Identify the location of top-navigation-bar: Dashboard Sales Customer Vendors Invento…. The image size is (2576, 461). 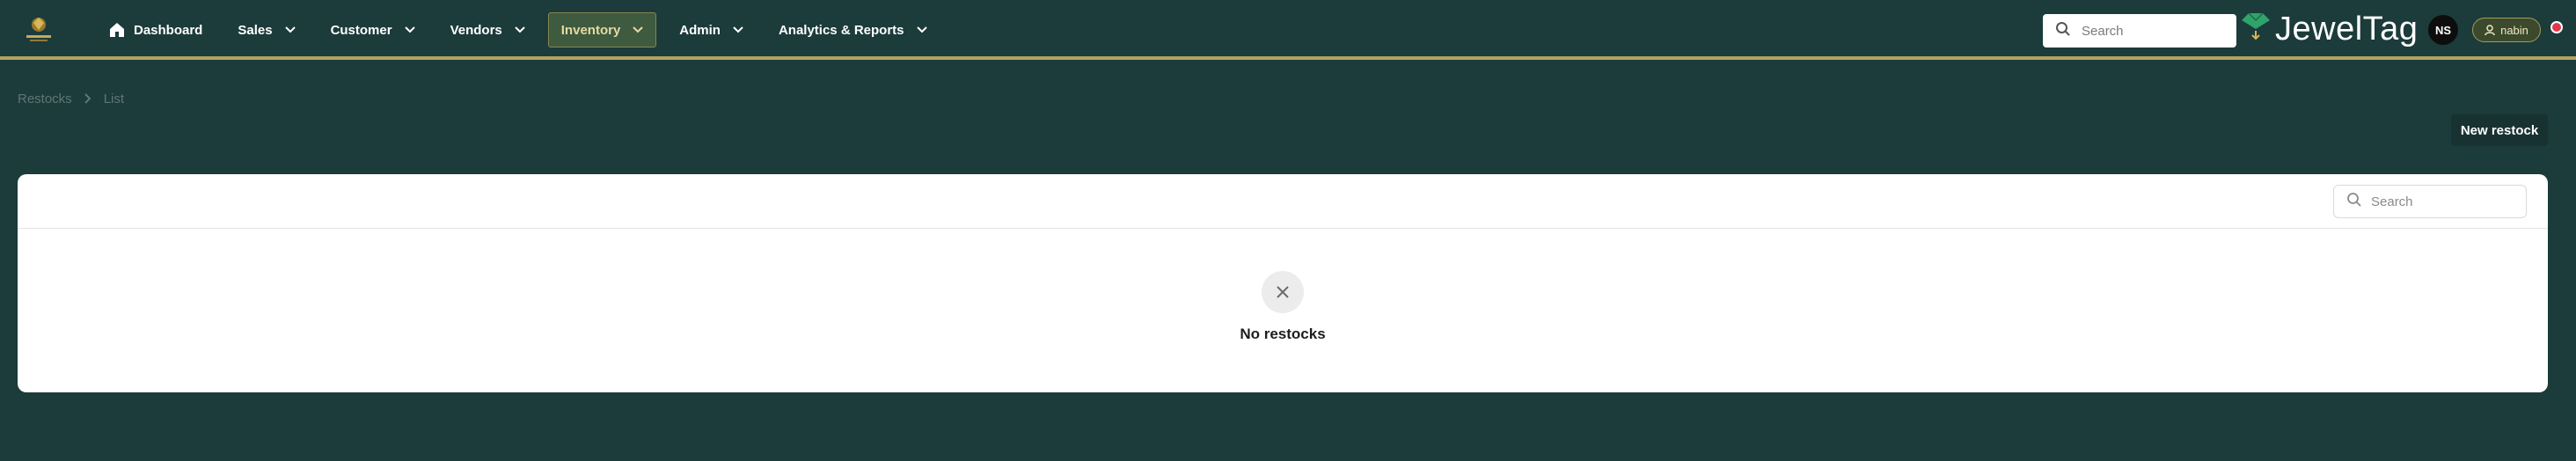
(1288, 30).